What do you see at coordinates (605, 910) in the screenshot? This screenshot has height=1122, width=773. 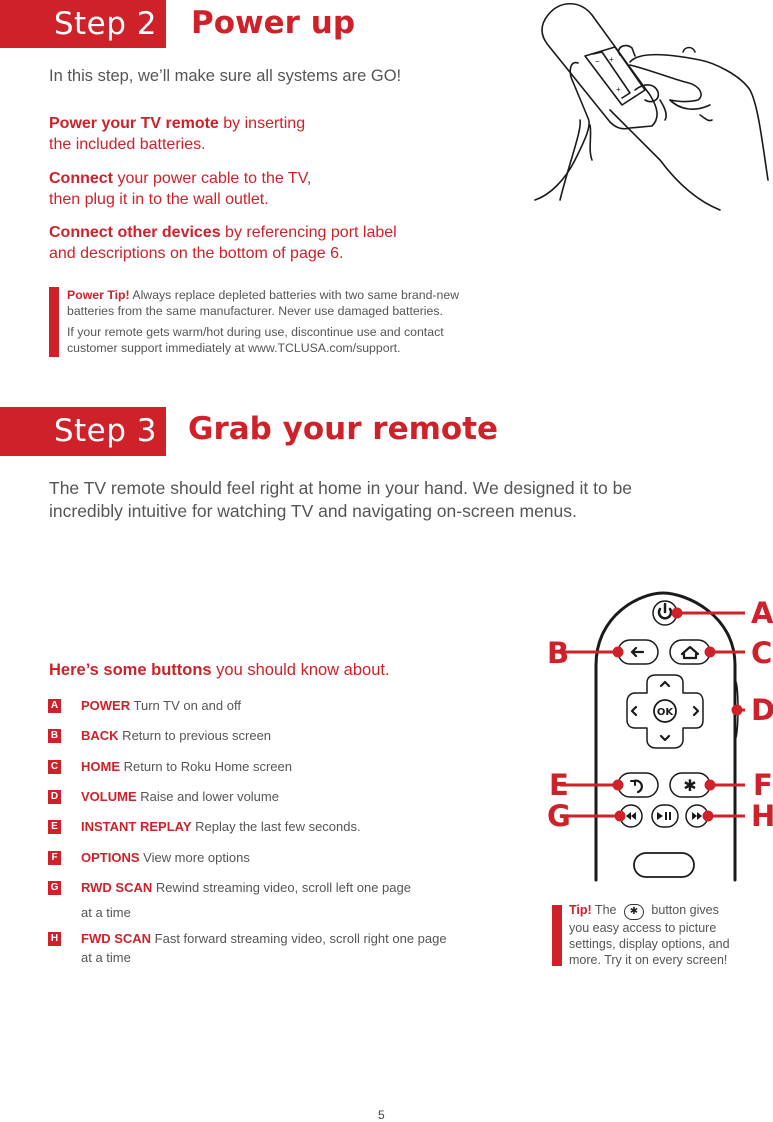 I see `tip-text: The` at bounding box center [605, 910].